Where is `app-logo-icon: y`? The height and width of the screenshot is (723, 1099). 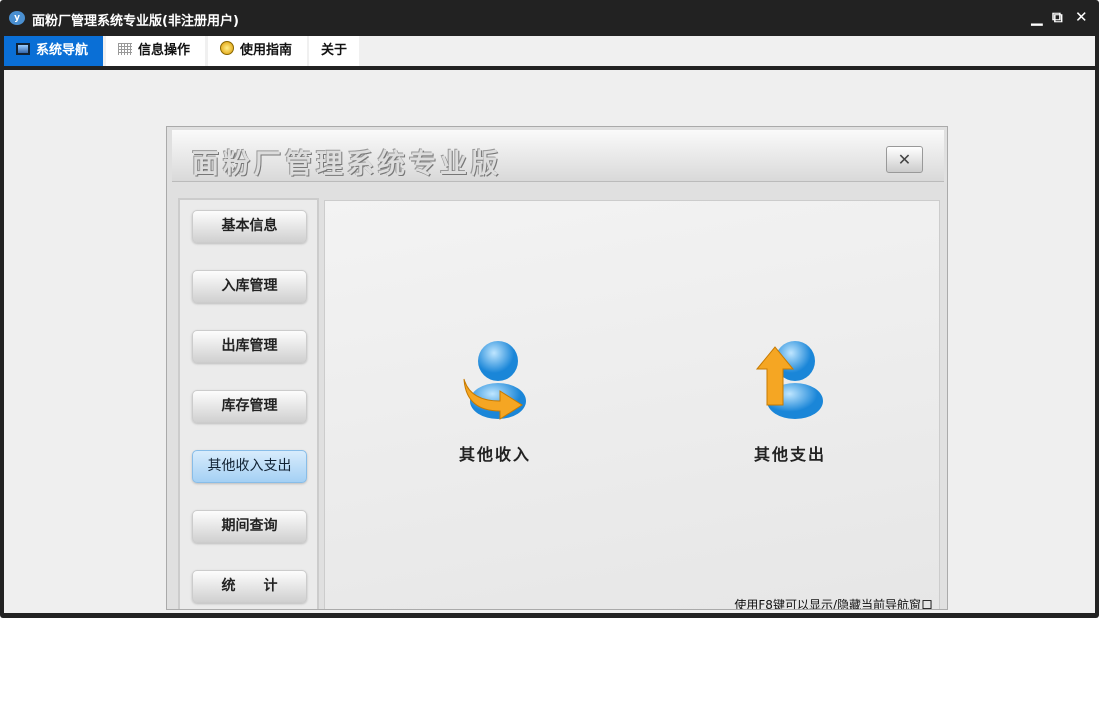 app-logo-icon: y is located at coordinates (17, 18).